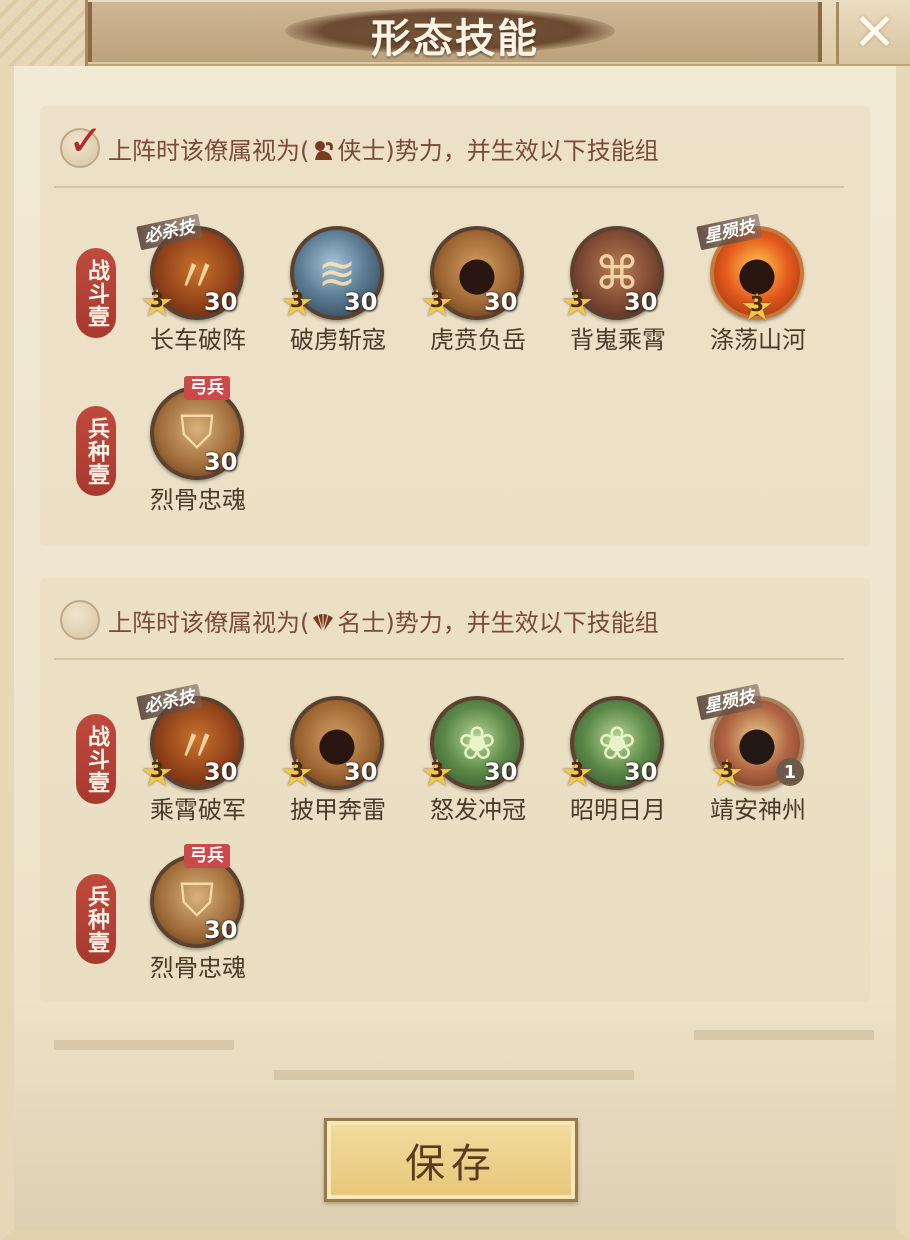 The width and height of the screenshot is (910, 1240). What do you see at coordinates (449, 659) in the screenshot?
I see `group-2-divider` at bounding box center [449, 659].